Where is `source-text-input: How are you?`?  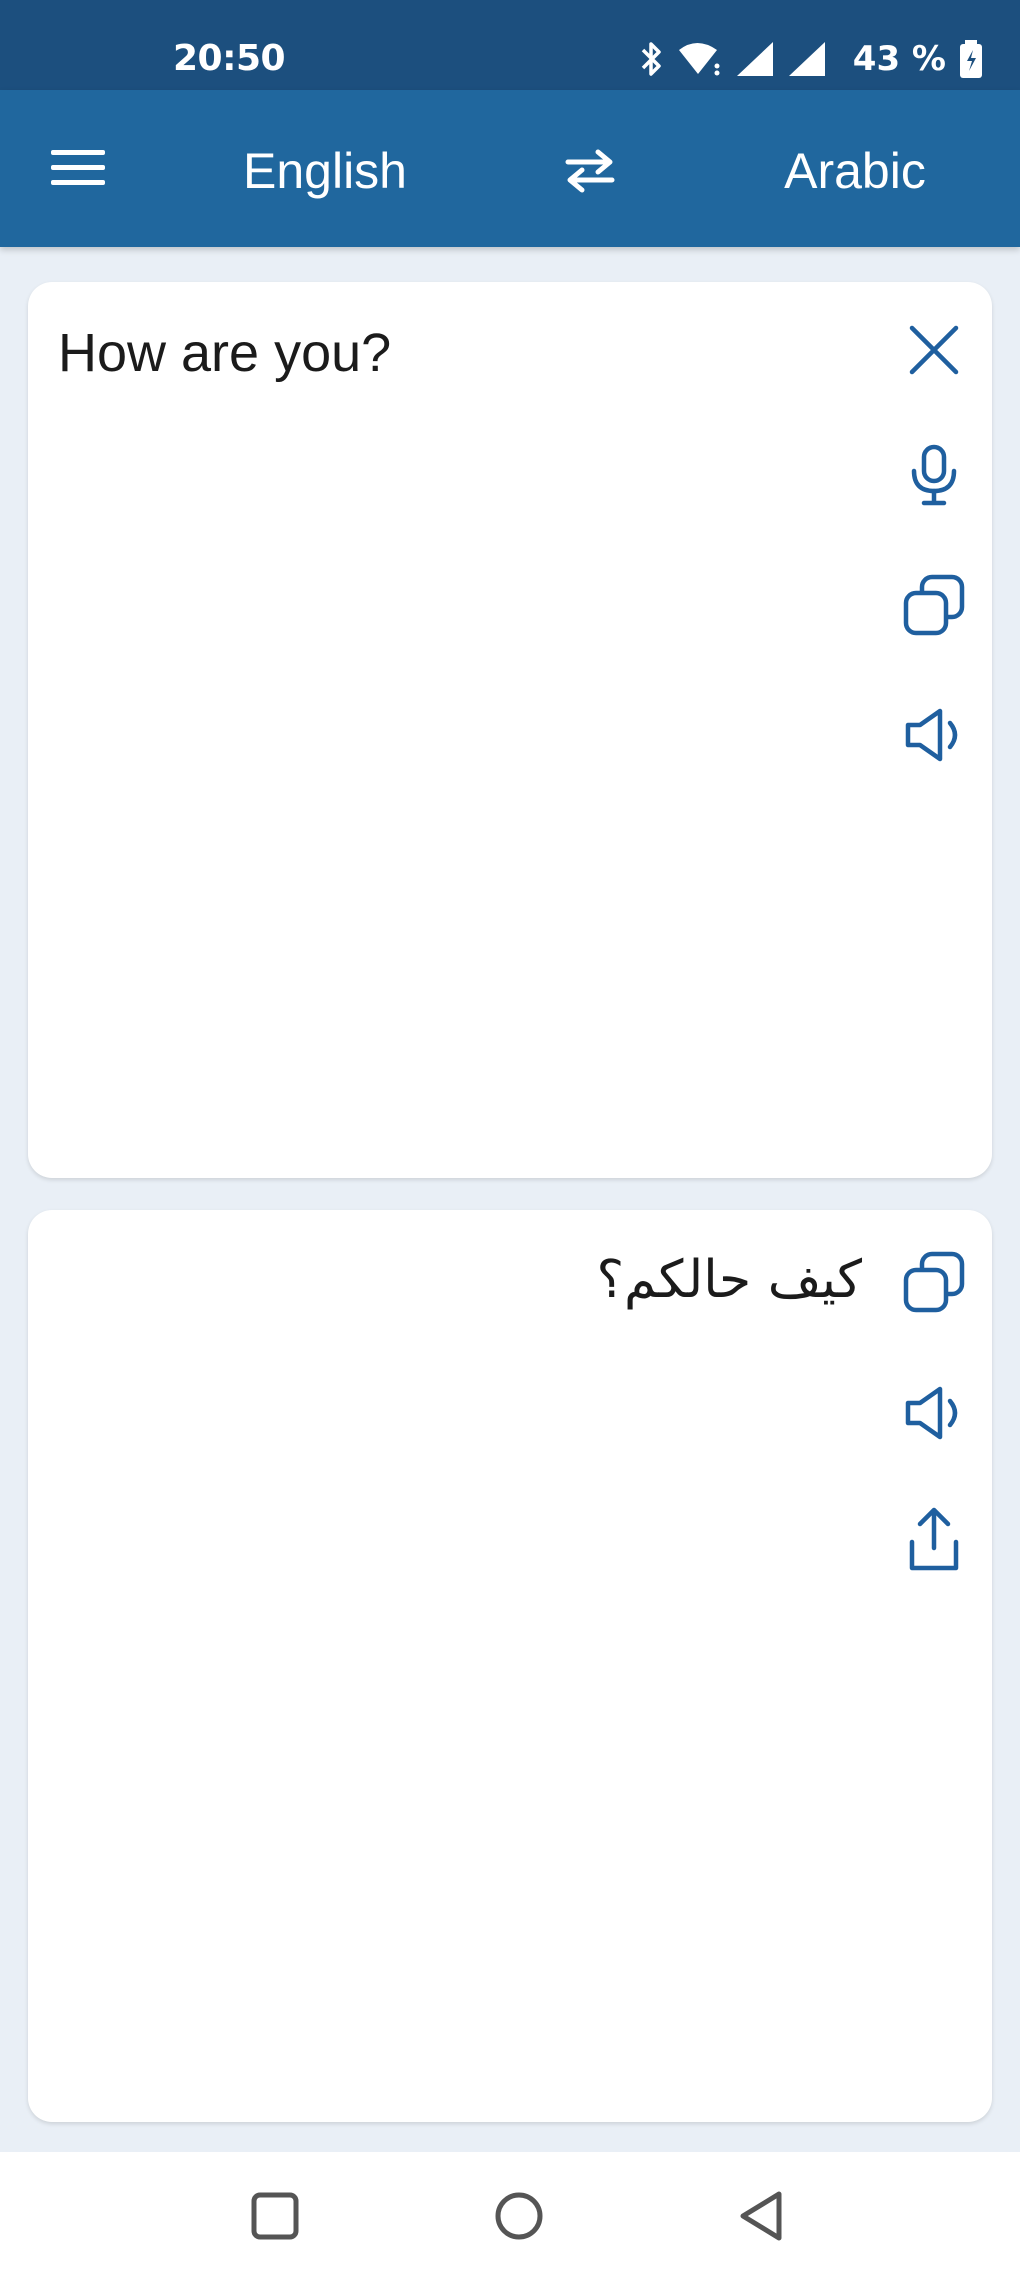
source-text-input: How are you? is located at coordinates (224, 353).